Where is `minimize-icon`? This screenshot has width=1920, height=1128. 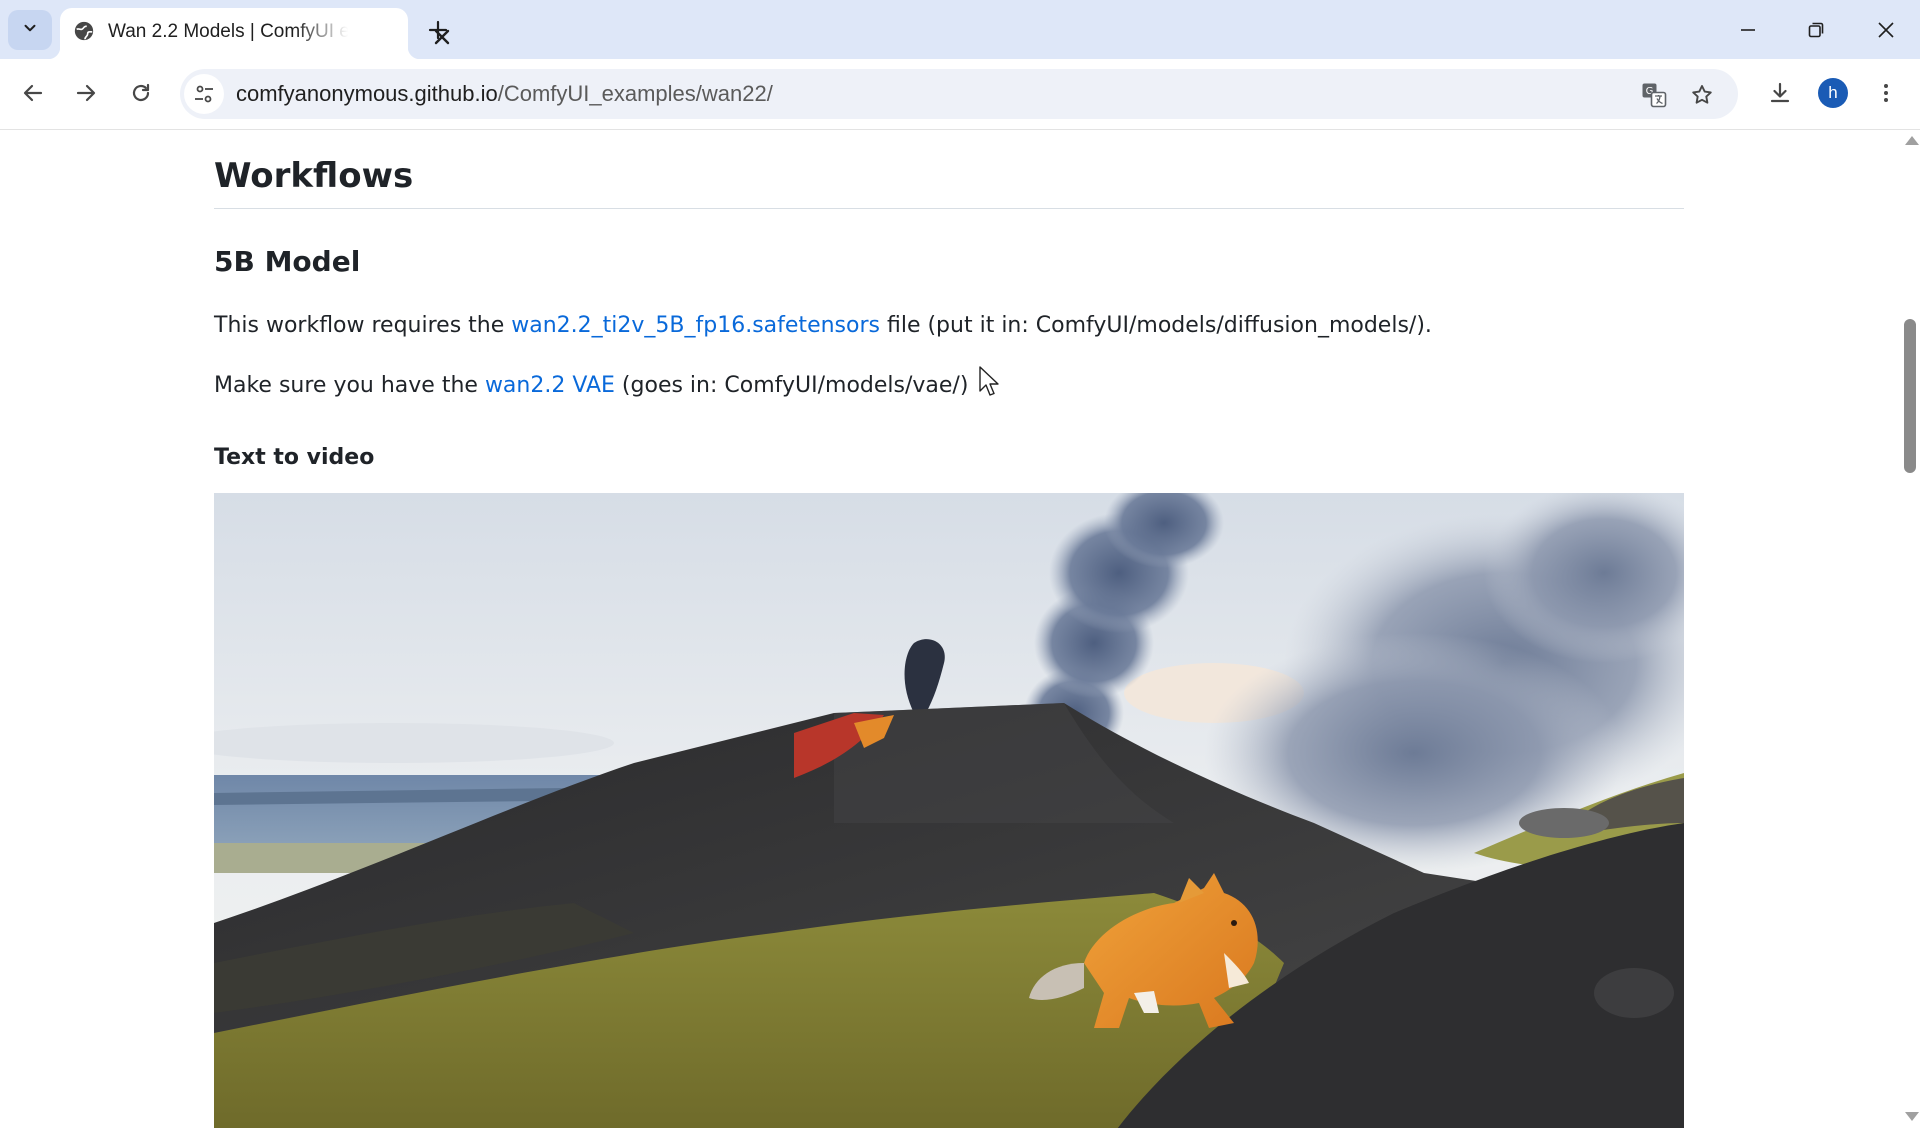
minimize-icon is located at coordinates (1748, 30).